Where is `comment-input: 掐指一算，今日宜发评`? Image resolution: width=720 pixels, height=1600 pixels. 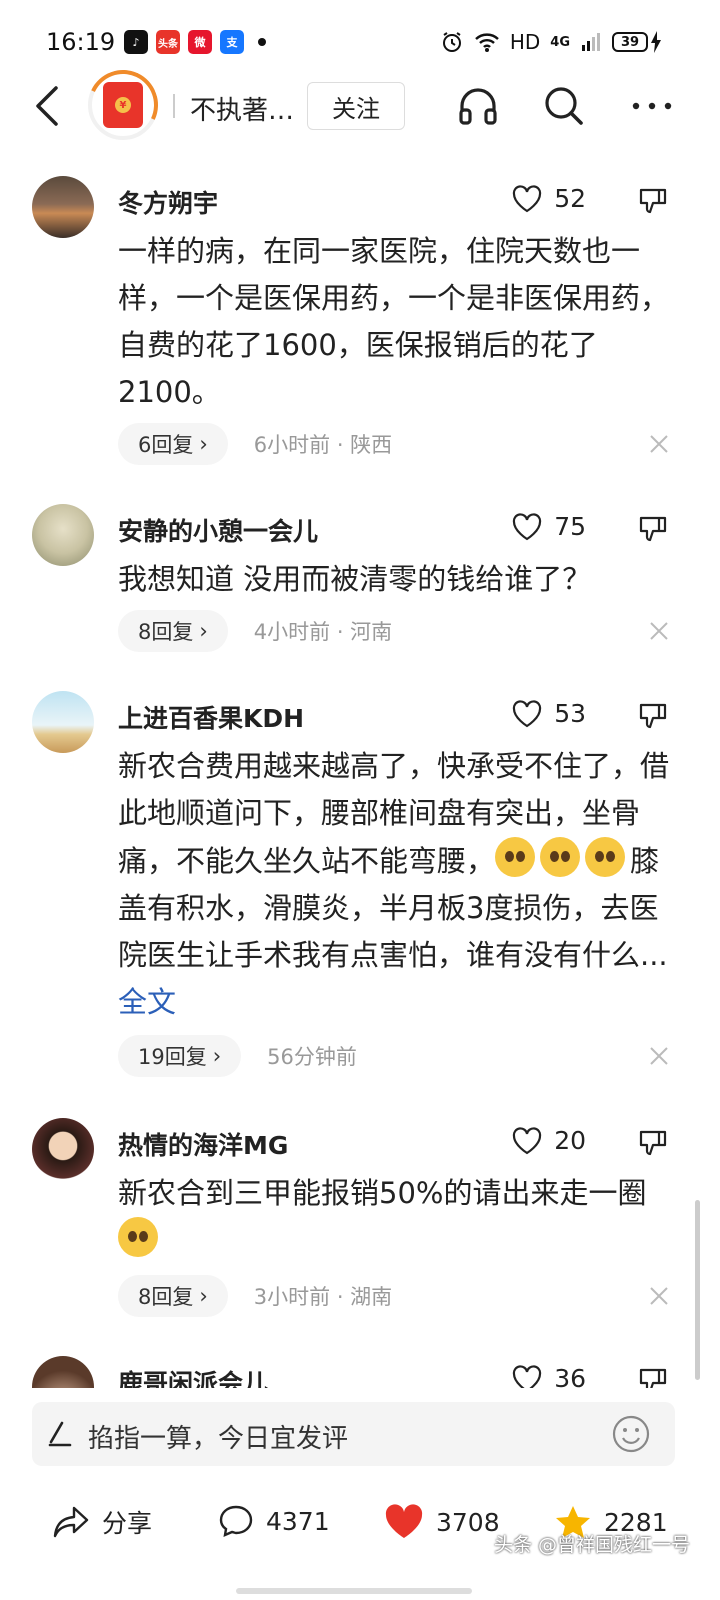
comment-input: 掐指一算，今日宜发评 is located at coordinates (353, 1434).